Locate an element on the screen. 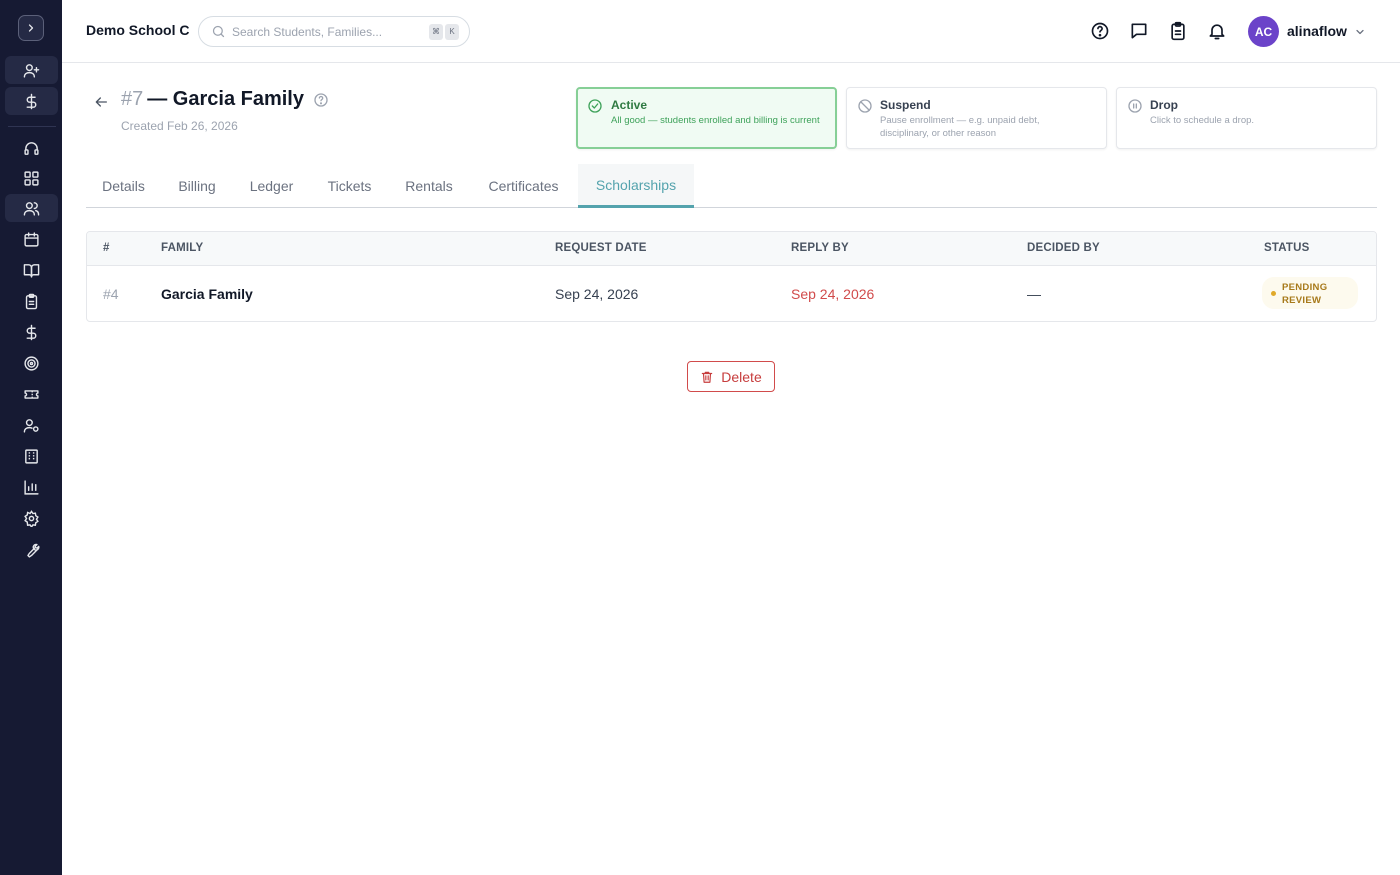 The width and height of the screenshot is (1400, 875). status-badge: PENDING REVIEW is located at coordinates (1310, 293).